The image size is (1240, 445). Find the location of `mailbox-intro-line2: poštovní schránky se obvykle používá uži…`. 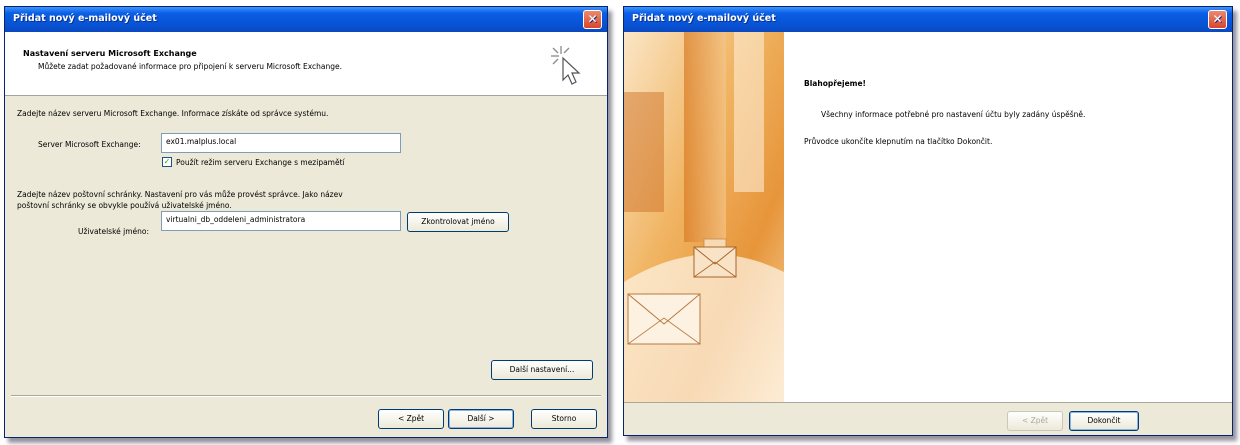

mailbox-intro-line2: poštovní schránky se obvykle používá uži… is located at coordinates (124, 205).